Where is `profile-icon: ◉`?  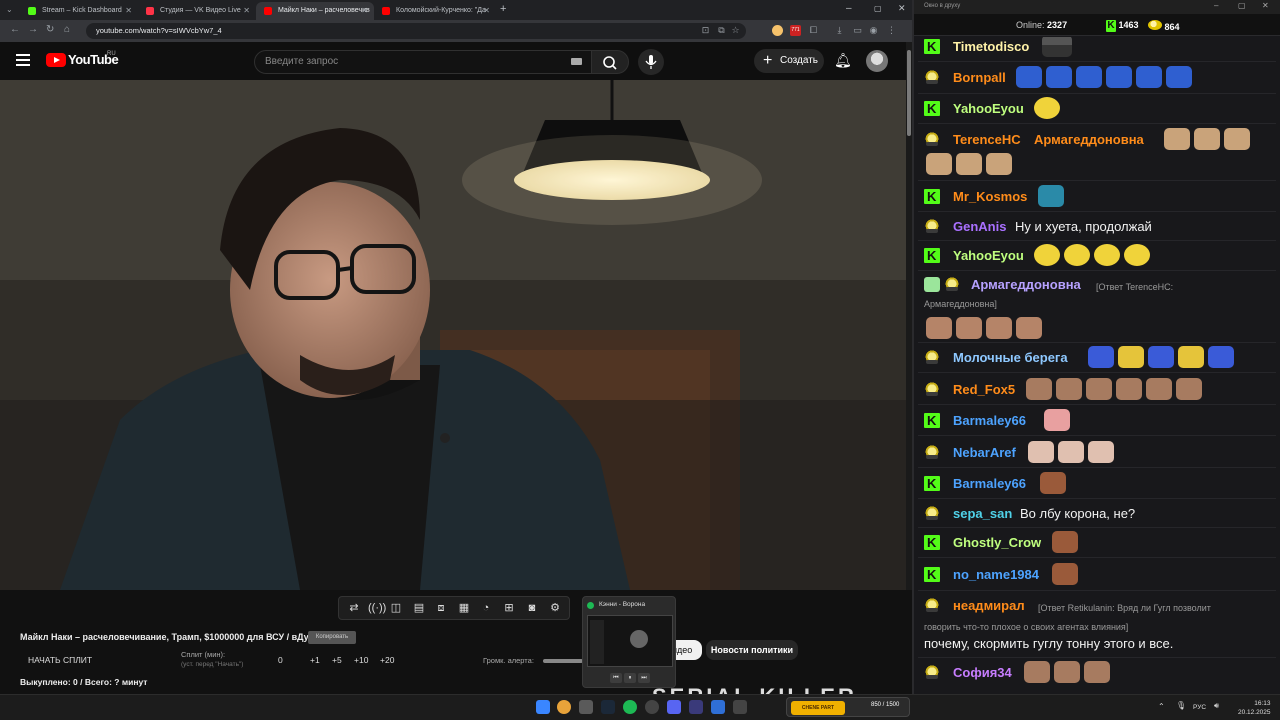
profile-icon: ◉ is located at coordinates (873, 30).